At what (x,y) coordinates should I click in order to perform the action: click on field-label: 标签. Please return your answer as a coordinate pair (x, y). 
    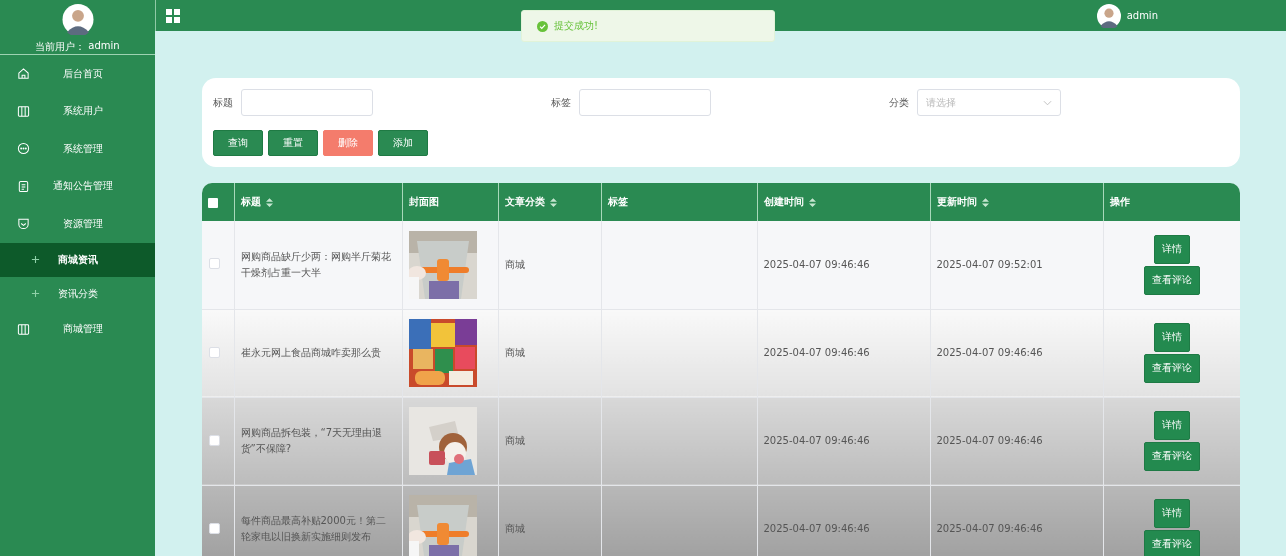
    Looking at the image, I should click on (561, 102).